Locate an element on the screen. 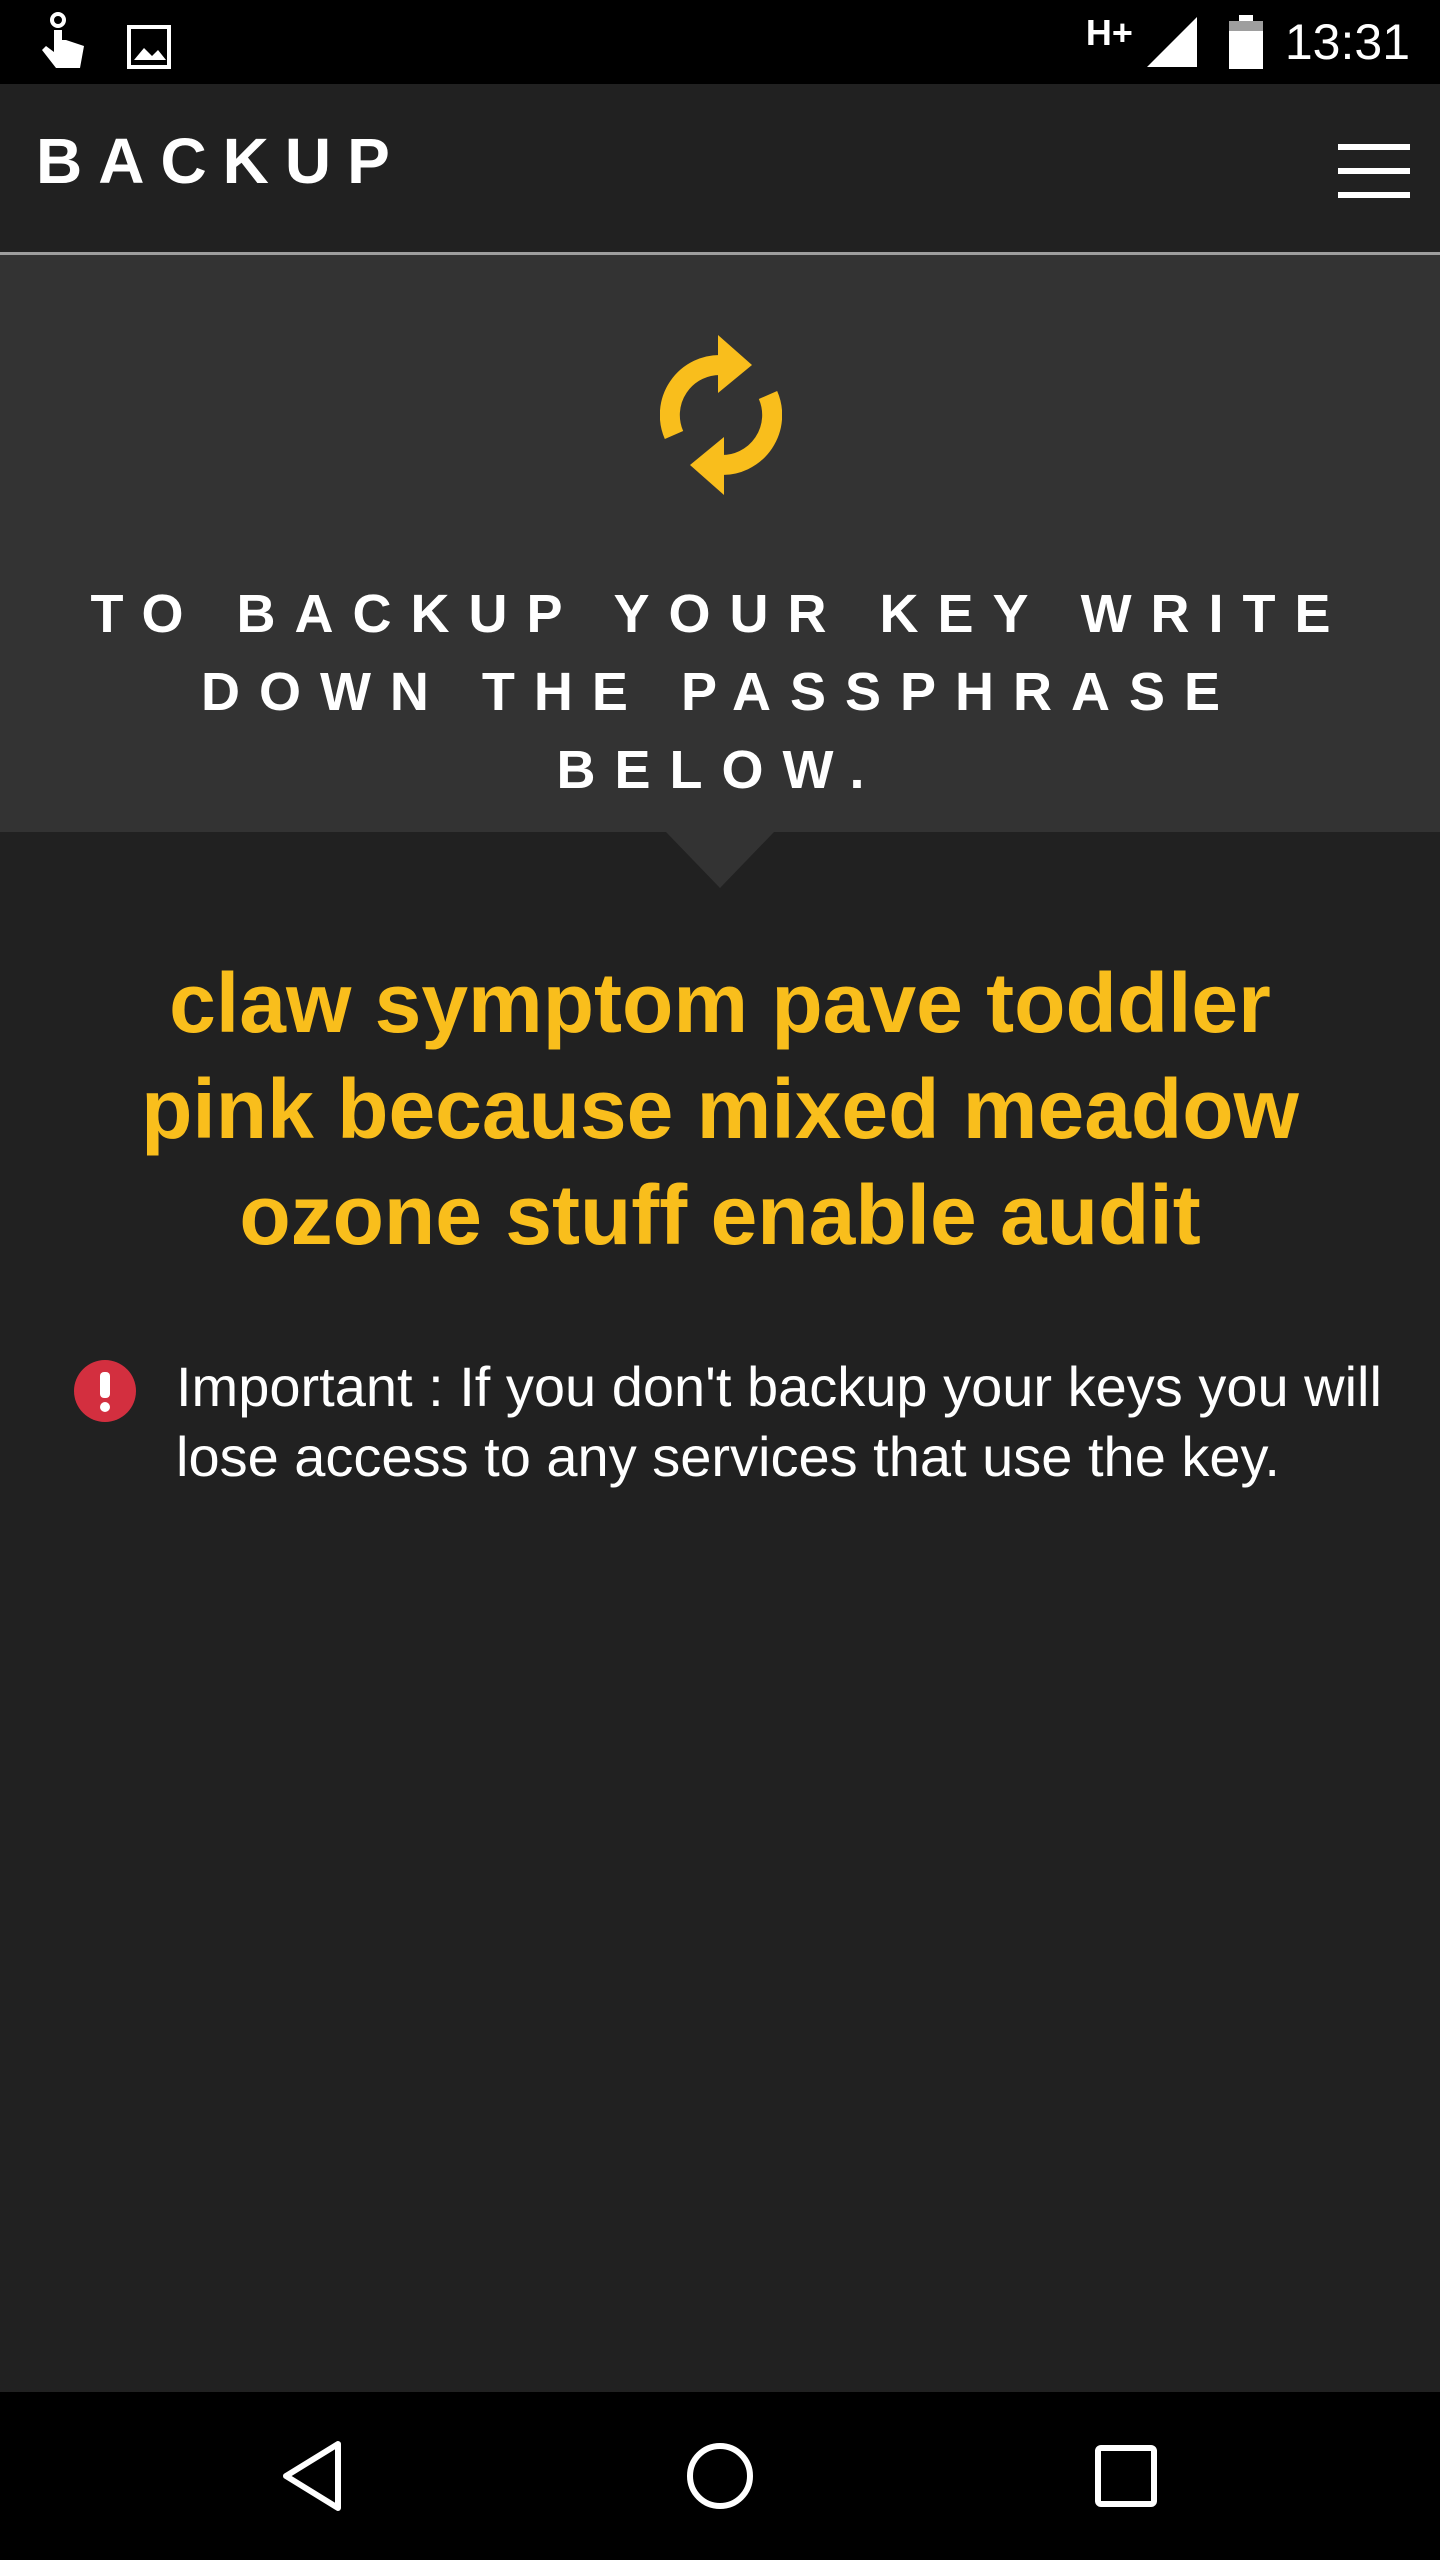 The width and height of the screenshot is (1440, 2560). navigation-bar is located at coordinates (720, 2476).